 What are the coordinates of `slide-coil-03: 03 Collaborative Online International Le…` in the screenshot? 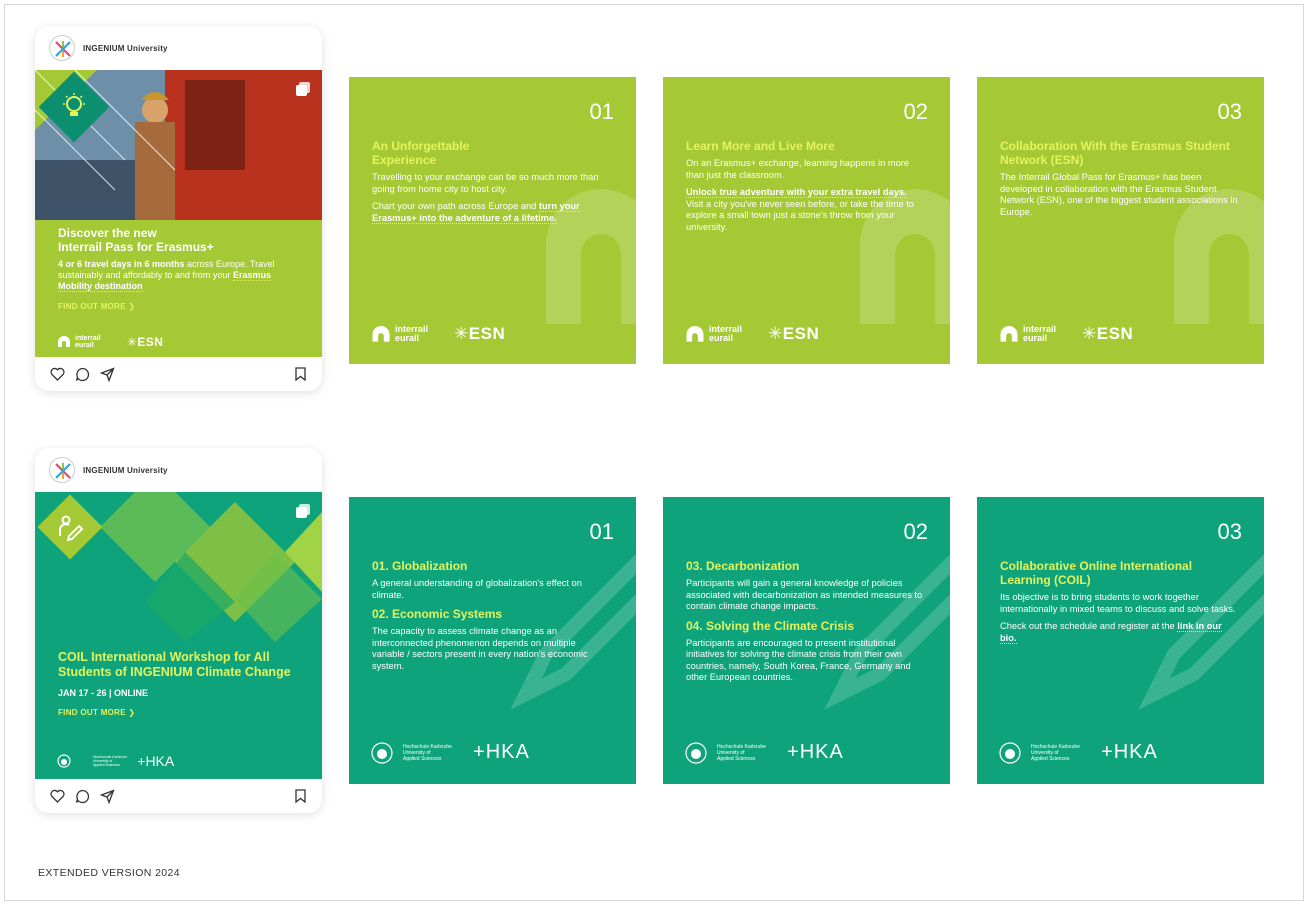 It's located at (1120, 640).